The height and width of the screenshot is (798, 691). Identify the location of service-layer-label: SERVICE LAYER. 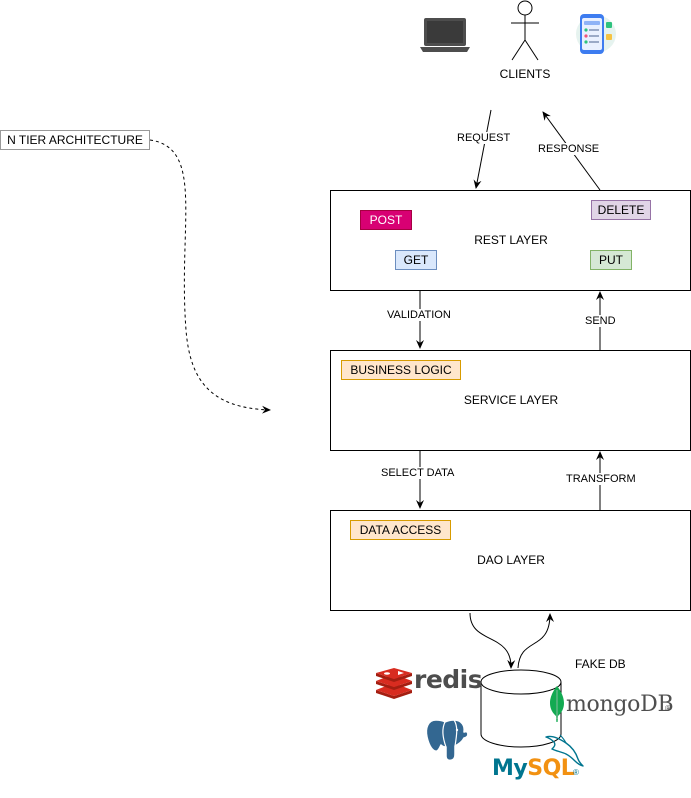
(511, 400).